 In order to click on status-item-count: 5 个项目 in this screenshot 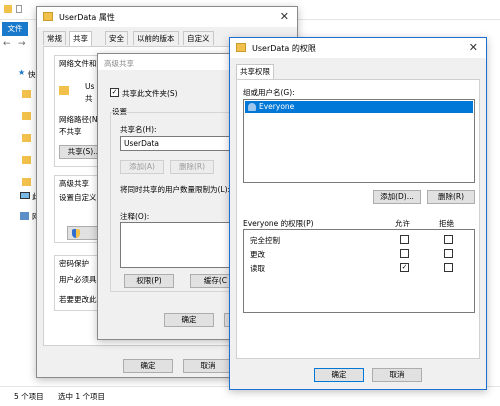, I will do `click(29, 396)`.